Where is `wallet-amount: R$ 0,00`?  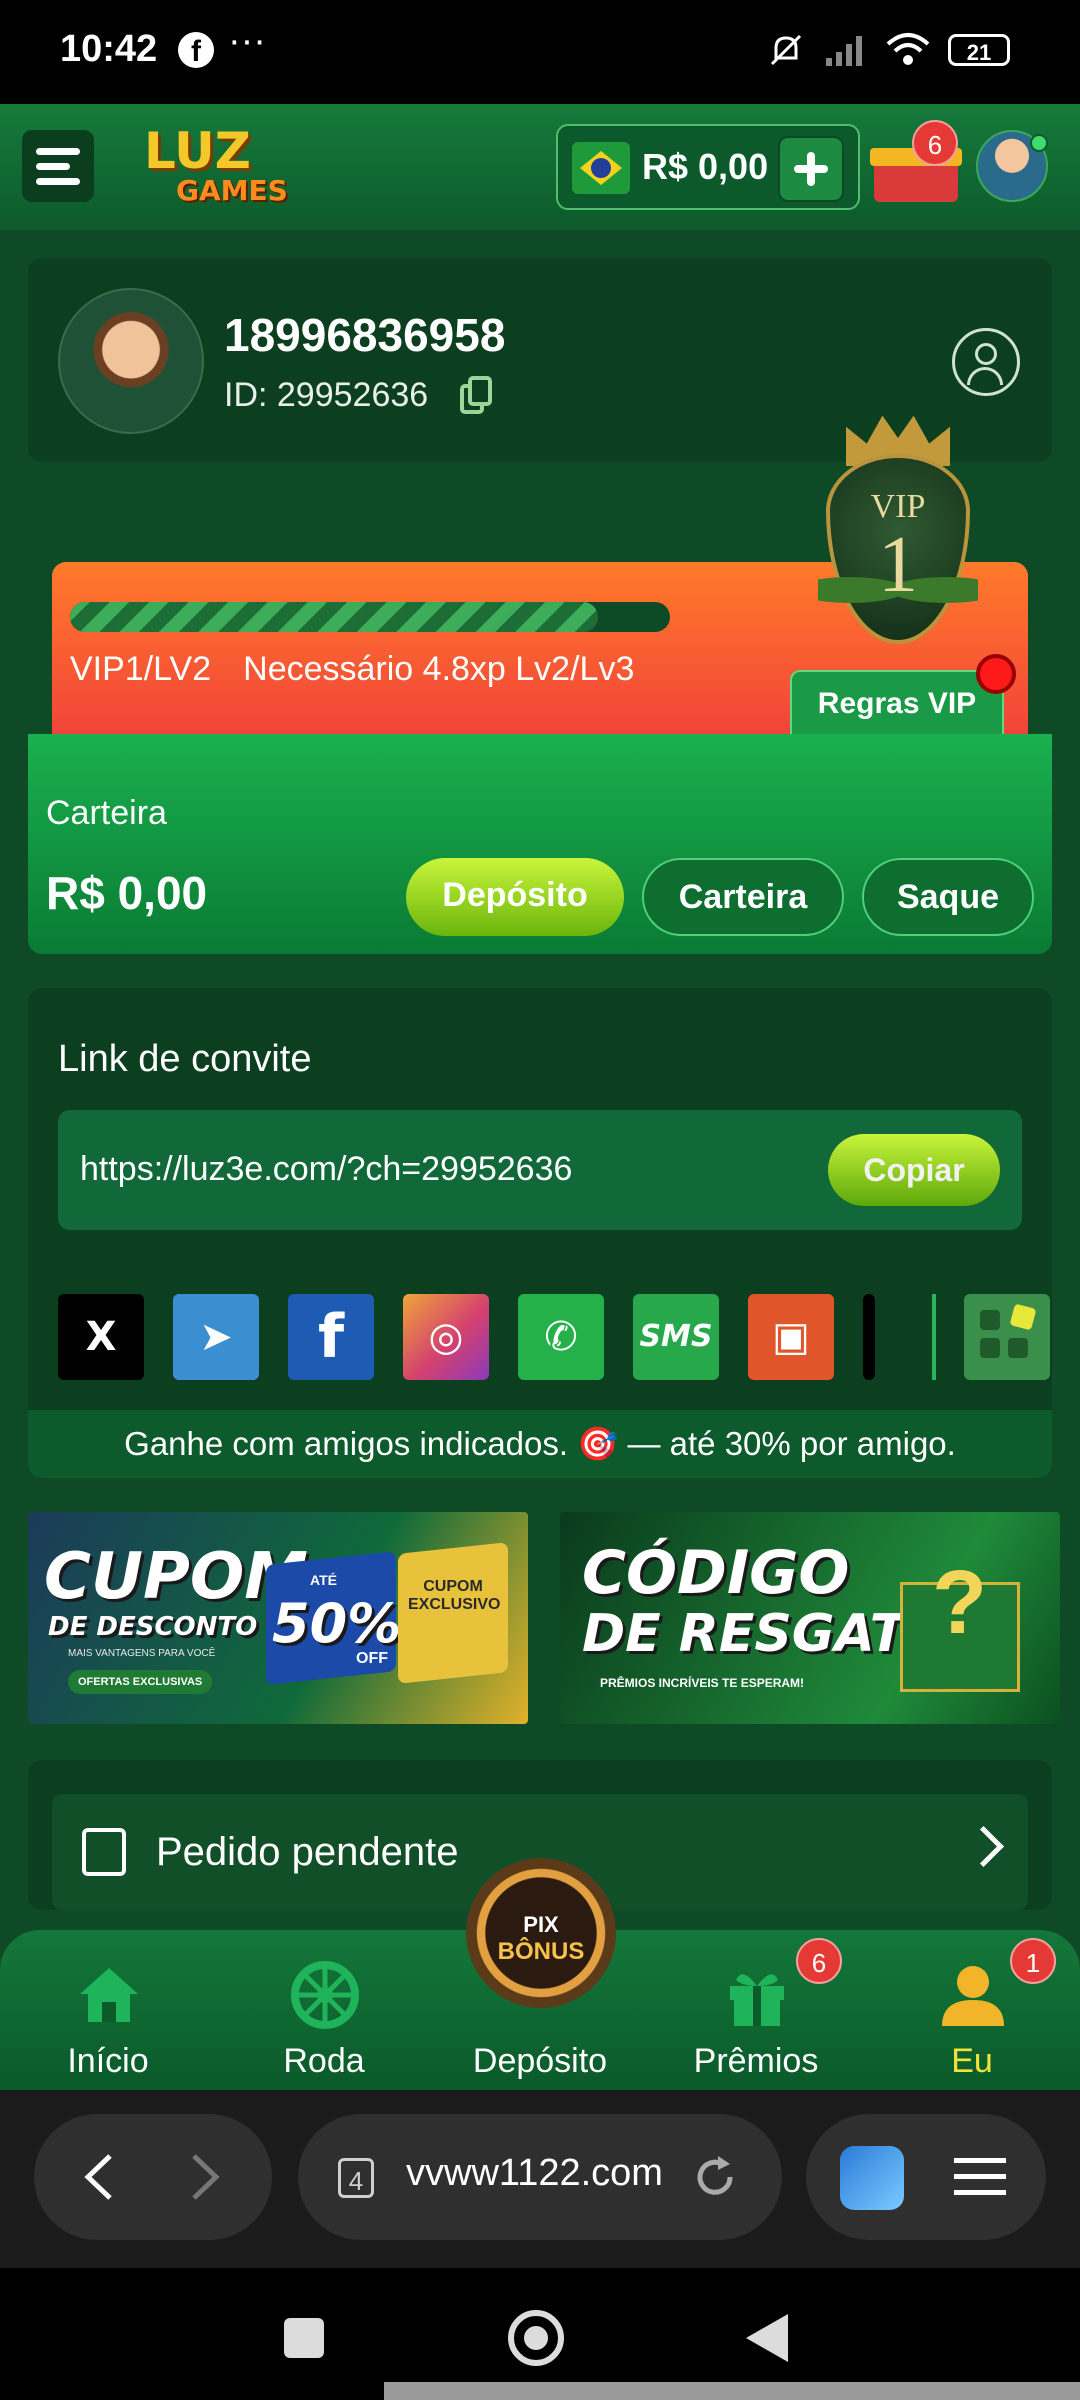 wallet-amount: R$ 0,00 is located at coordinates (127, 893).